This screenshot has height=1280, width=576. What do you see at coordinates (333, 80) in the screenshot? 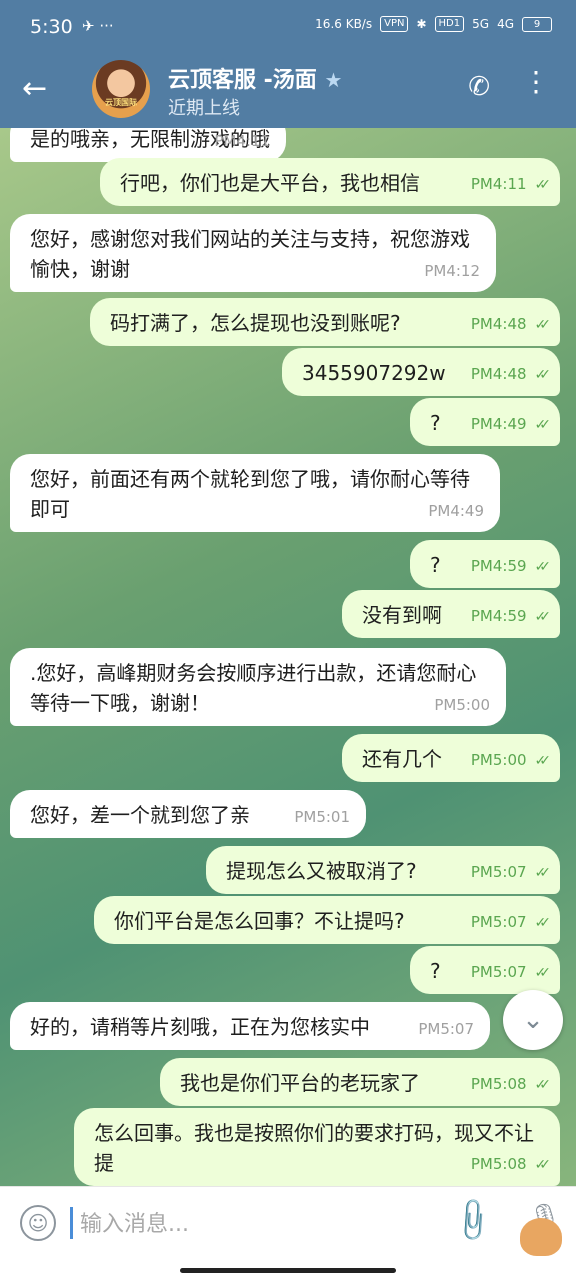
I see `star-icon: ★` at bounding box center [333, 80].